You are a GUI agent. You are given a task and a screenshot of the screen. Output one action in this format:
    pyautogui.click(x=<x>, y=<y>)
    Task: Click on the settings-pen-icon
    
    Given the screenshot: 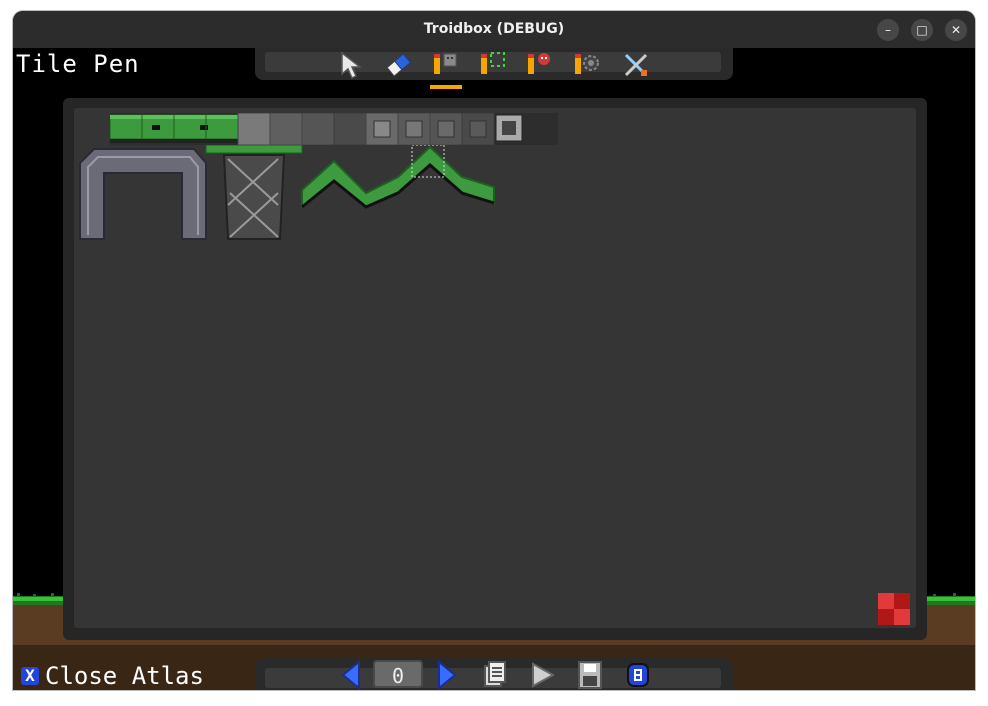 What is the action you would take?
    pyautogui.click(x=586, y=65)
    